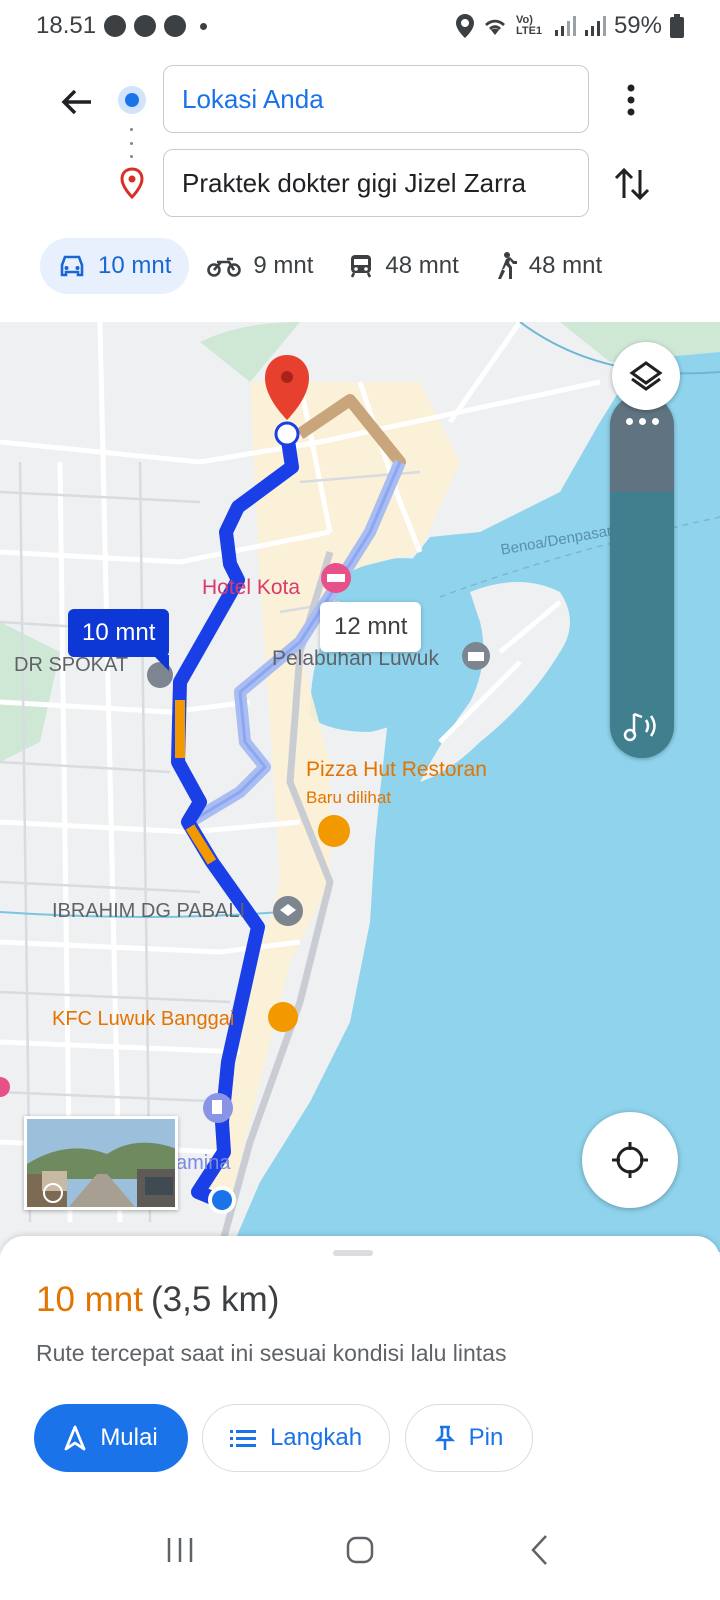  I want to click on location-icon, so click(464, 26).